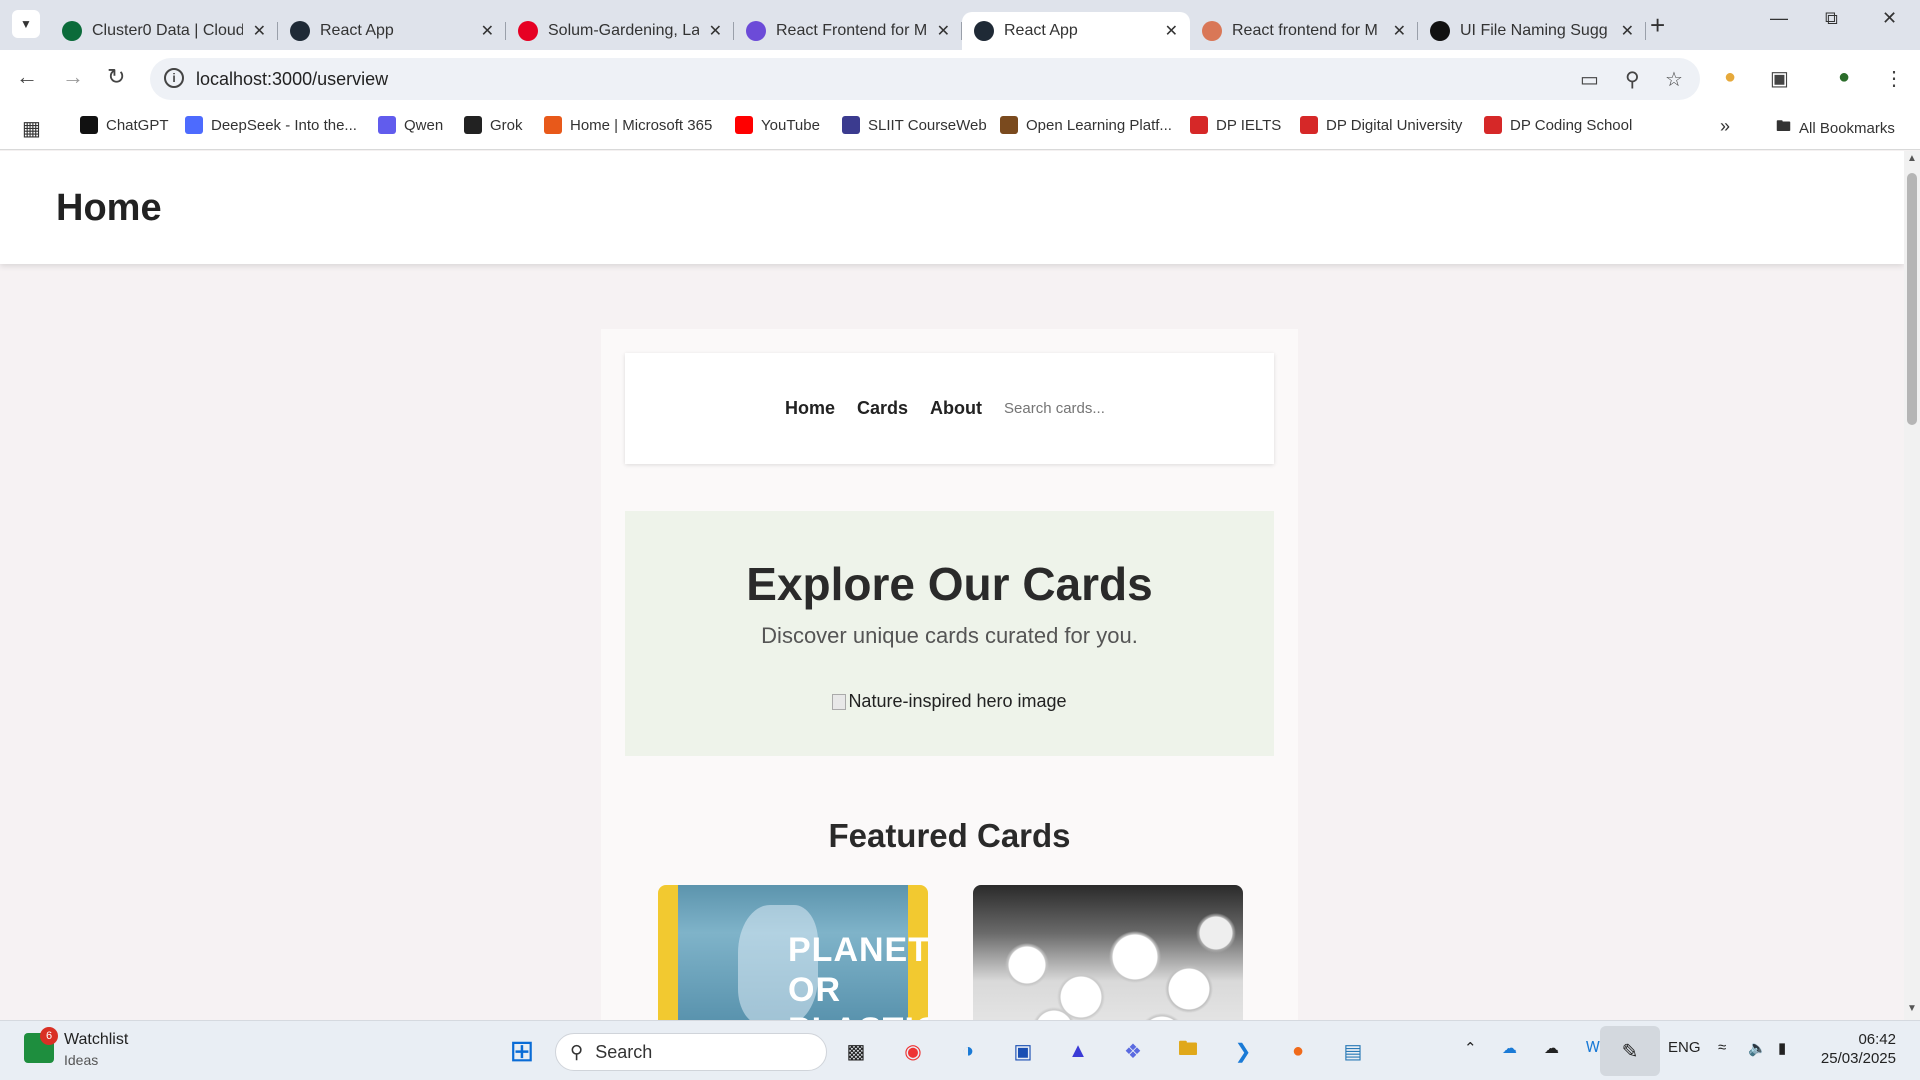 The width and height of the screenshot is (1920, 1080). What do you see at coordinates (856, 1051) in the screenshot?
I see `task-view-icon: ▩` at bounding box center [856, 1051].